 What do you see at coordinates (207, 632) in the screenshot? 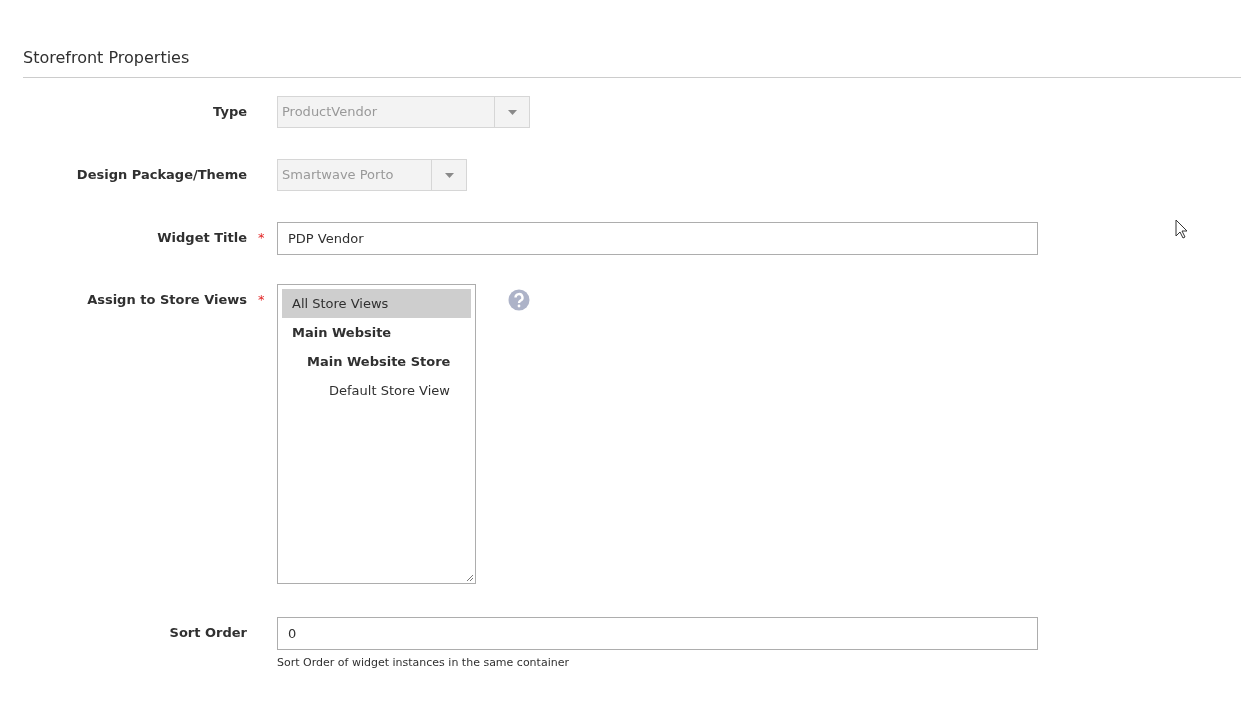
I see `field-label: Sort Order` at bounding box center [207, 632].